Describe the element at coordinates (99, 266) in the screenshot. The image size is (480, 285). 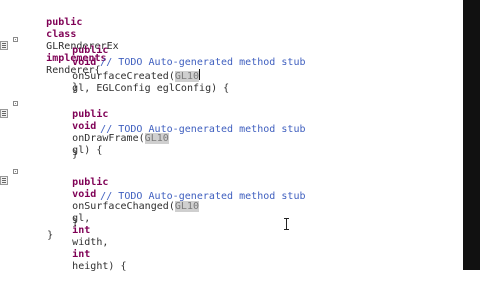
I see `parameter-height: height) {` at that location.